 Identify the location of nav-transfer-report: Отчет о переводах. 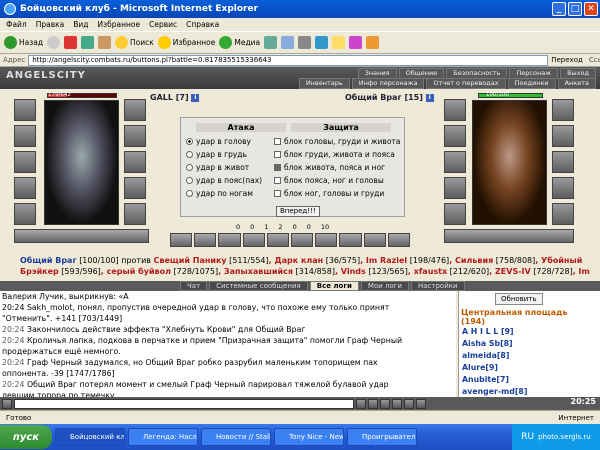
(466, 83).